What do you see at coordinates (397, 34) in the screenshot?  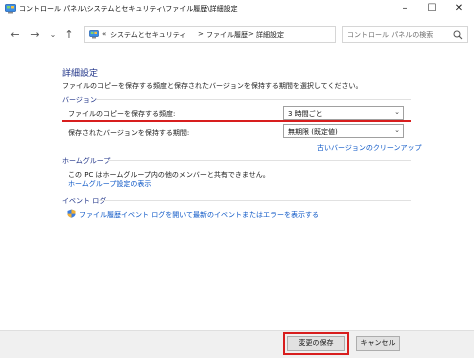 I see `search-input` at bounding box center [397, 34].